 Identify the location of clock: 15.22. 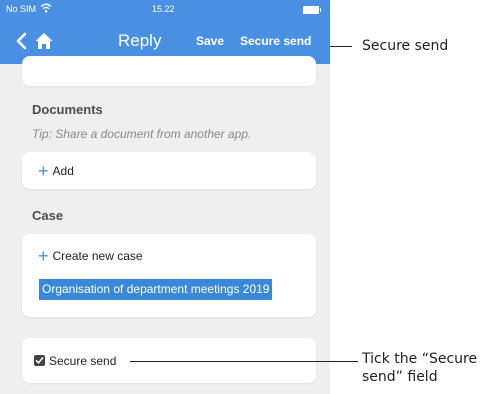
(163, 9).